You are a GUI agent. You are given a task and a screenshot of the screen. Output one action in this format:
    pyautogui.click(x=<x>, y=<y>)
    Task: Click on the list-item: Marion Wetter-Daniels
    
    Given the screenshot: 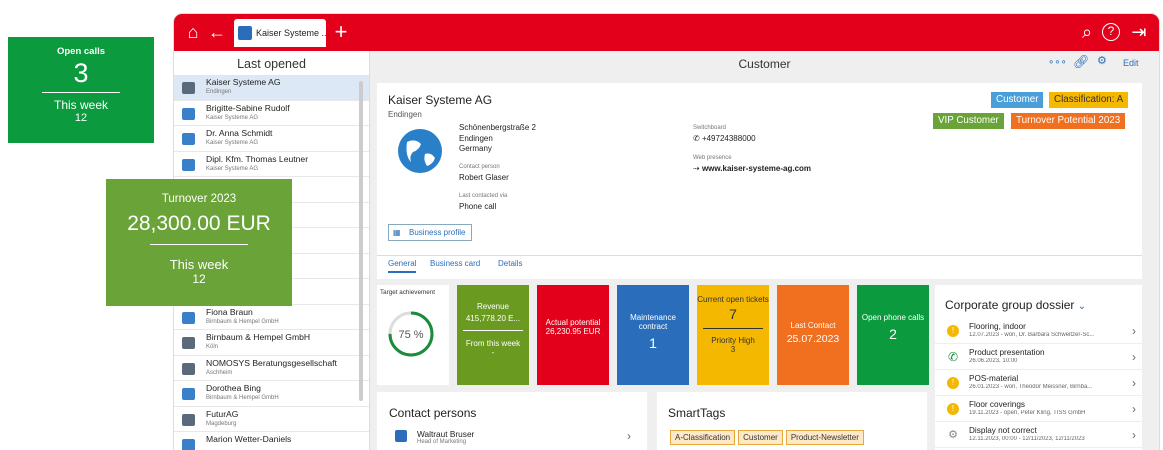 What is the action you would take?
    pyautogui.click(x=271, y=441)
    